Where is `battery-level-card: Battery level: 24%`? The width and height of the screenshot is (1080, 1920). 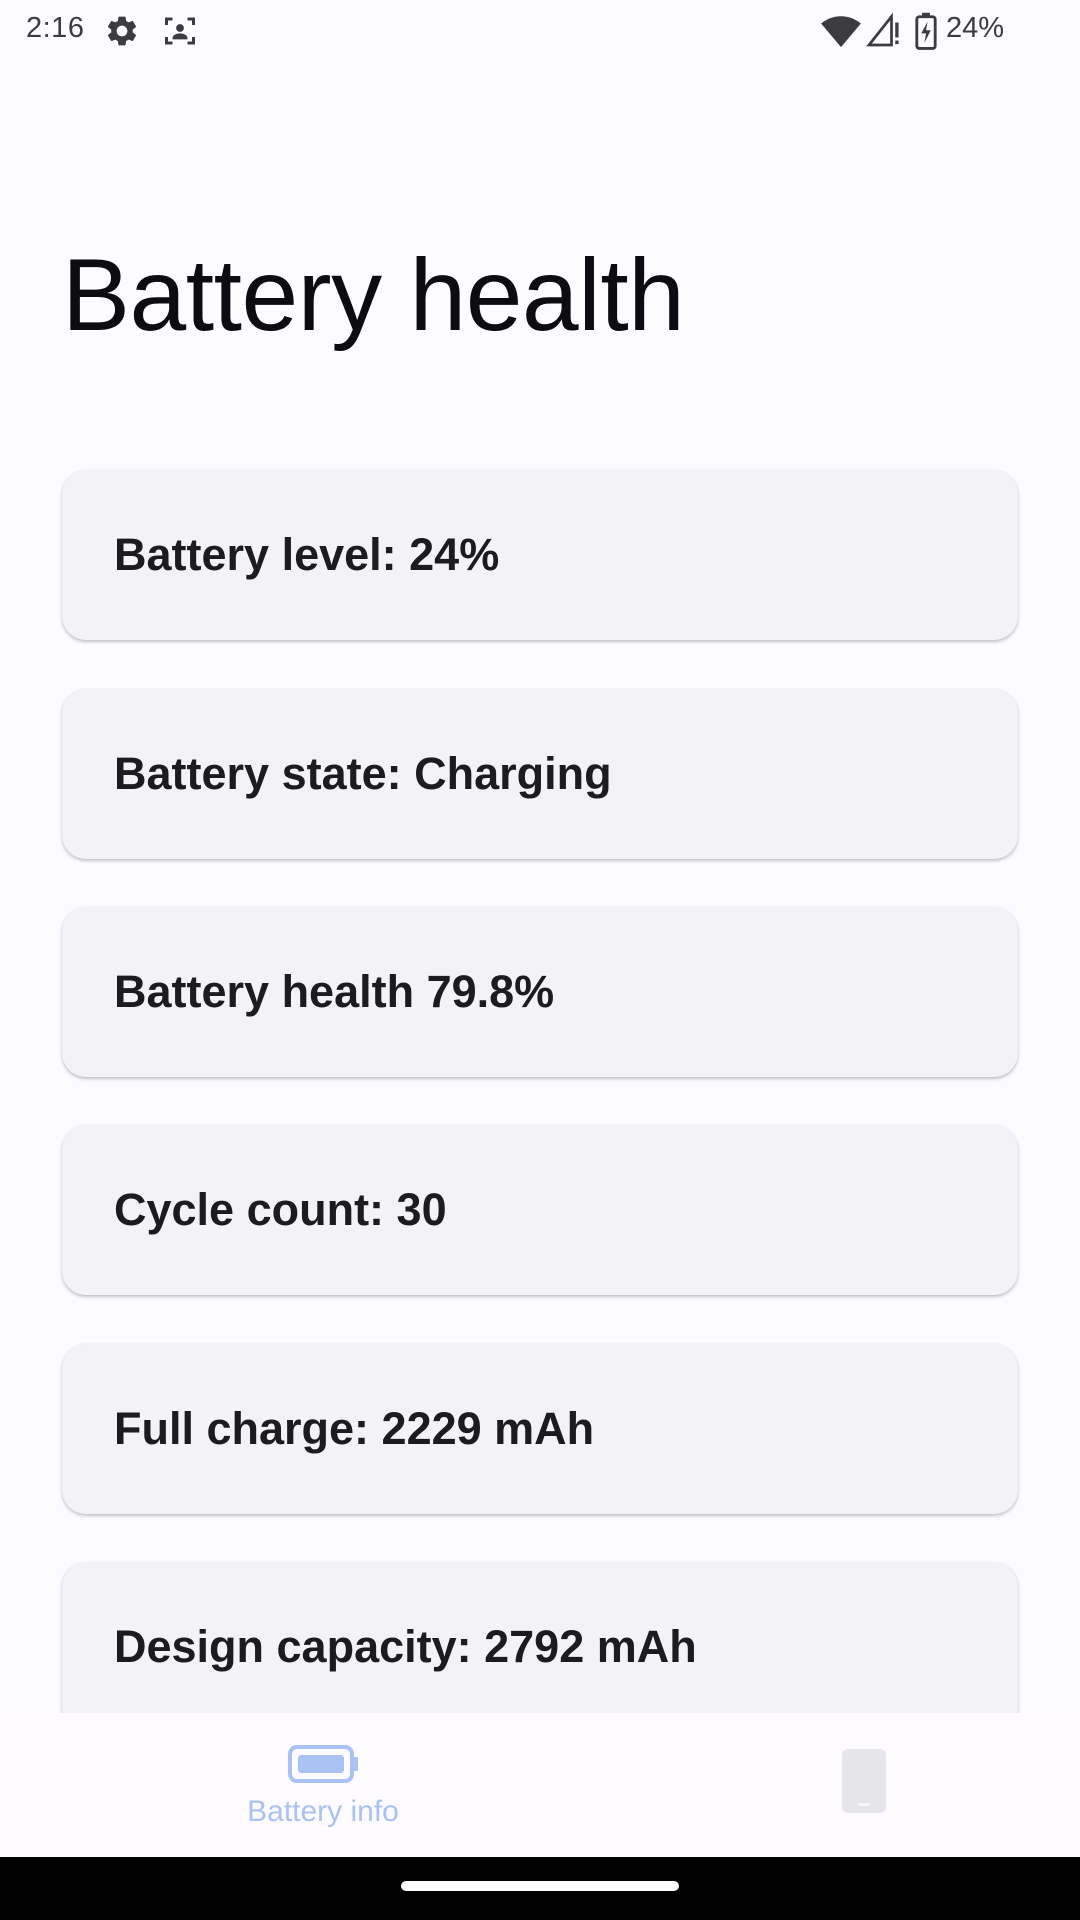
battery-level-card: Battery level: 24% is located at coordinates (540, 555).